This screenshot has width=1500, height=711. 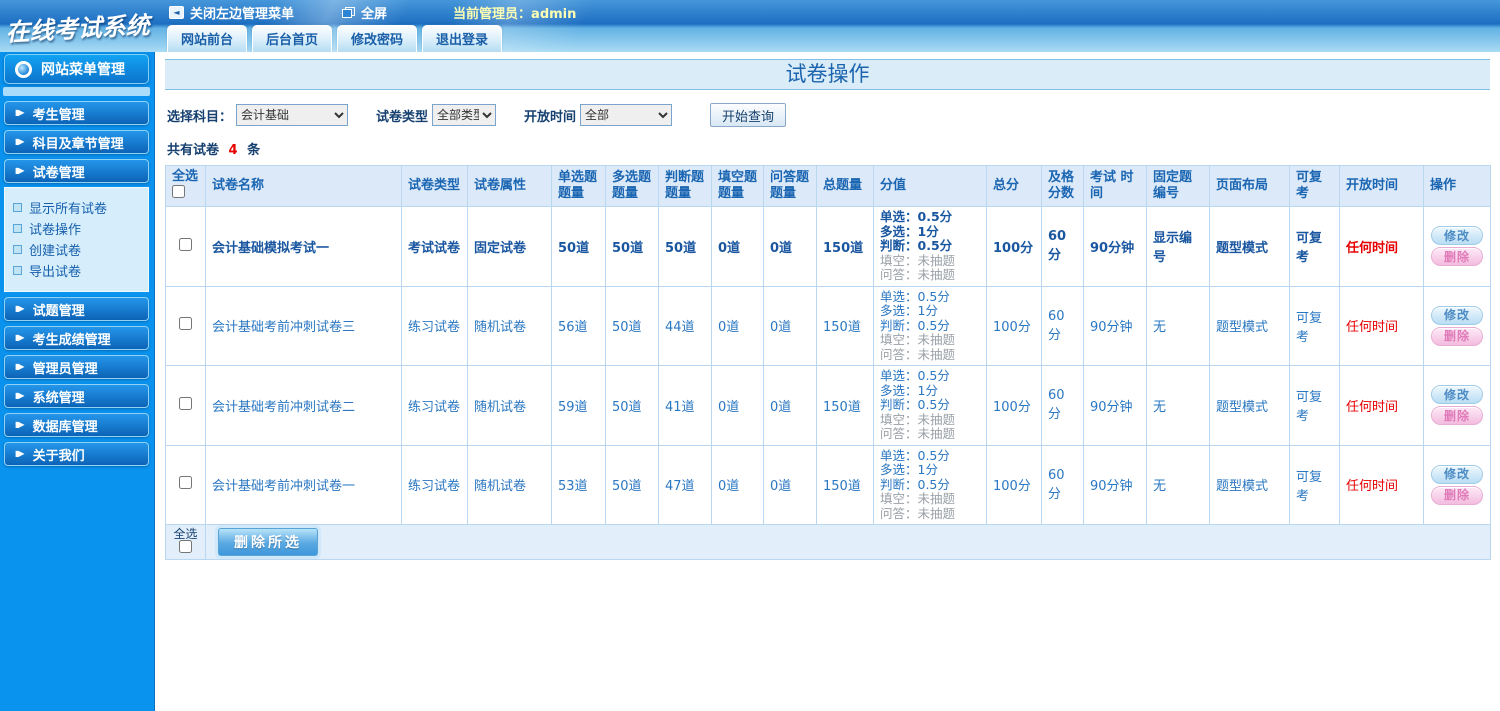 I want to click on score-line: 判断：0.5分, so click(x=916, y=245).